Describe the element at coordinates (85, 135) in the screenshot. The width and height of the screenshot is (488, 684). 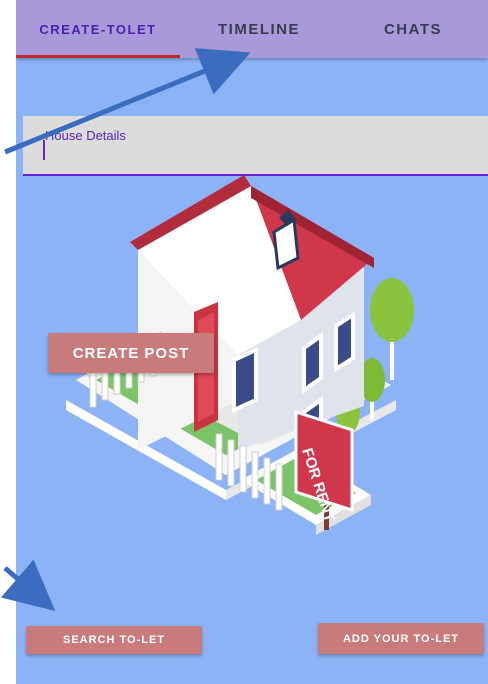
I see `house-details-label: House Details` at that location.